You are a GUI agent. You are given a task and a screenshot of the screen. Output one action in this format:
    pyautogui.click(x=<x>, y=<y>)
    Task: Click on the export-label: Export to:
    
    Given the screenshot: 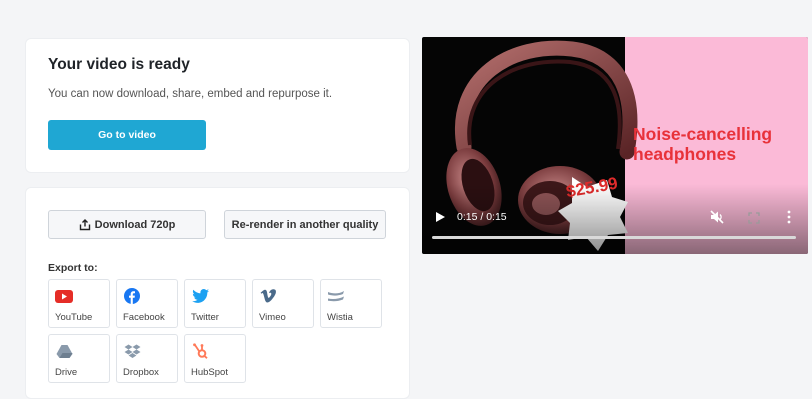 What is the action you would take?
    pyautogui.click(x=73, y=268)
    